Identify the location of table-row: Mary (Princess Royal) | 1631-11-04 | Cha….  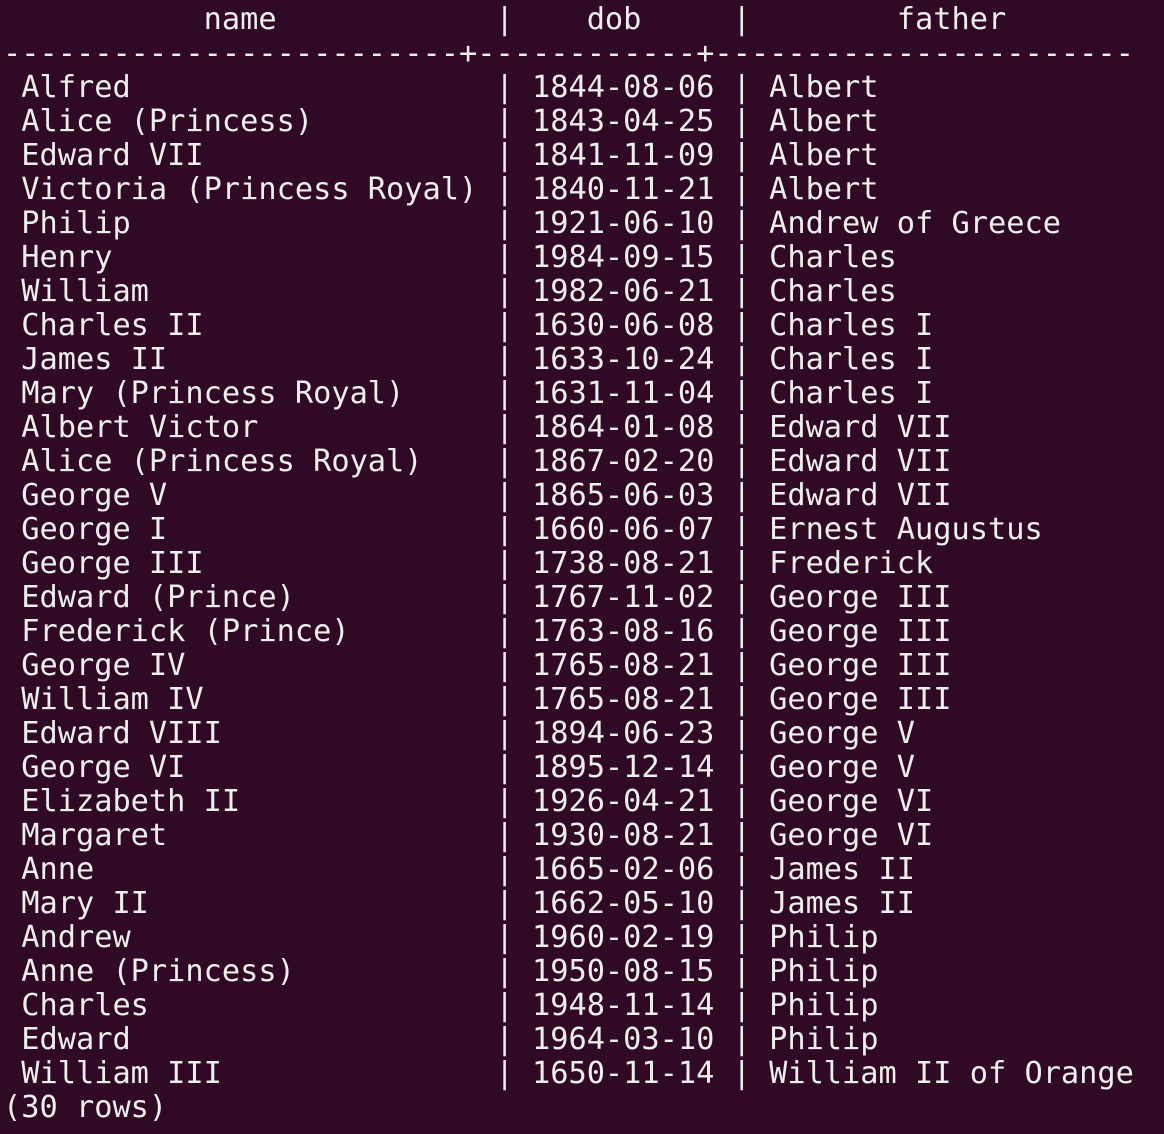
(468, 393).